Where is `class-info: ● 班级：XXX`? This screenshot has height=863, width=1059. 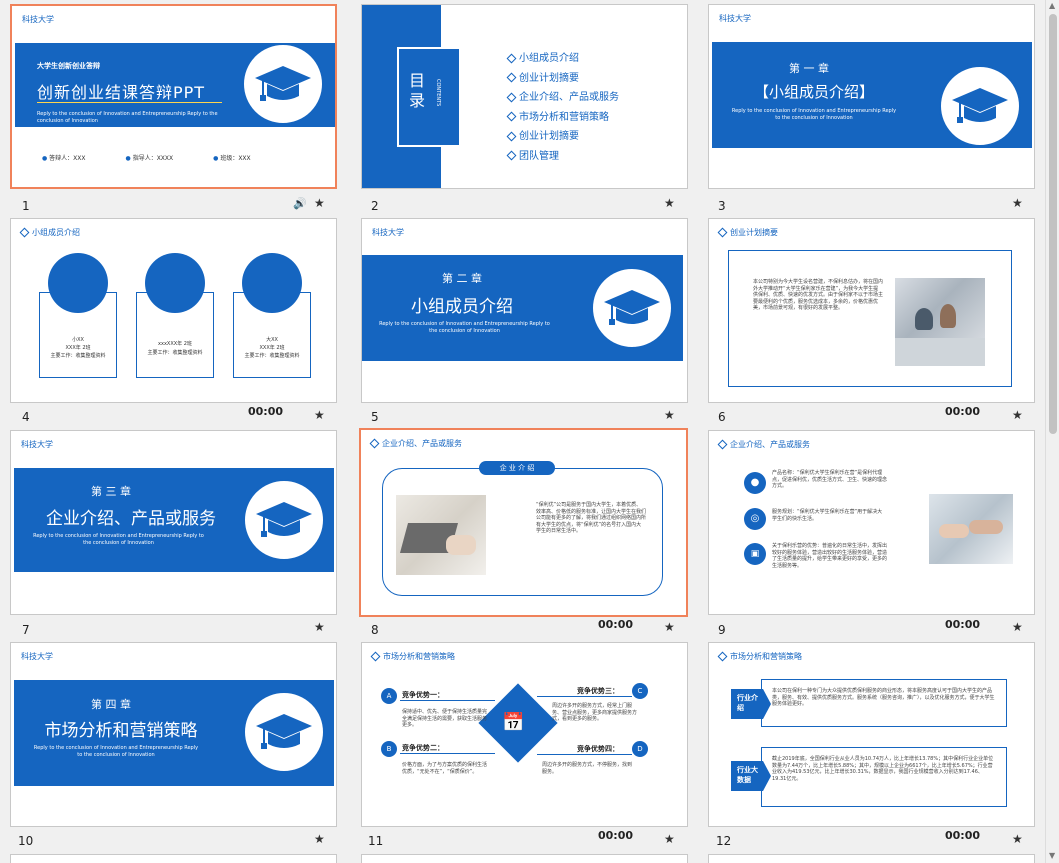
class-info: ● 班级：XXX is located at coordinates (232, 158).